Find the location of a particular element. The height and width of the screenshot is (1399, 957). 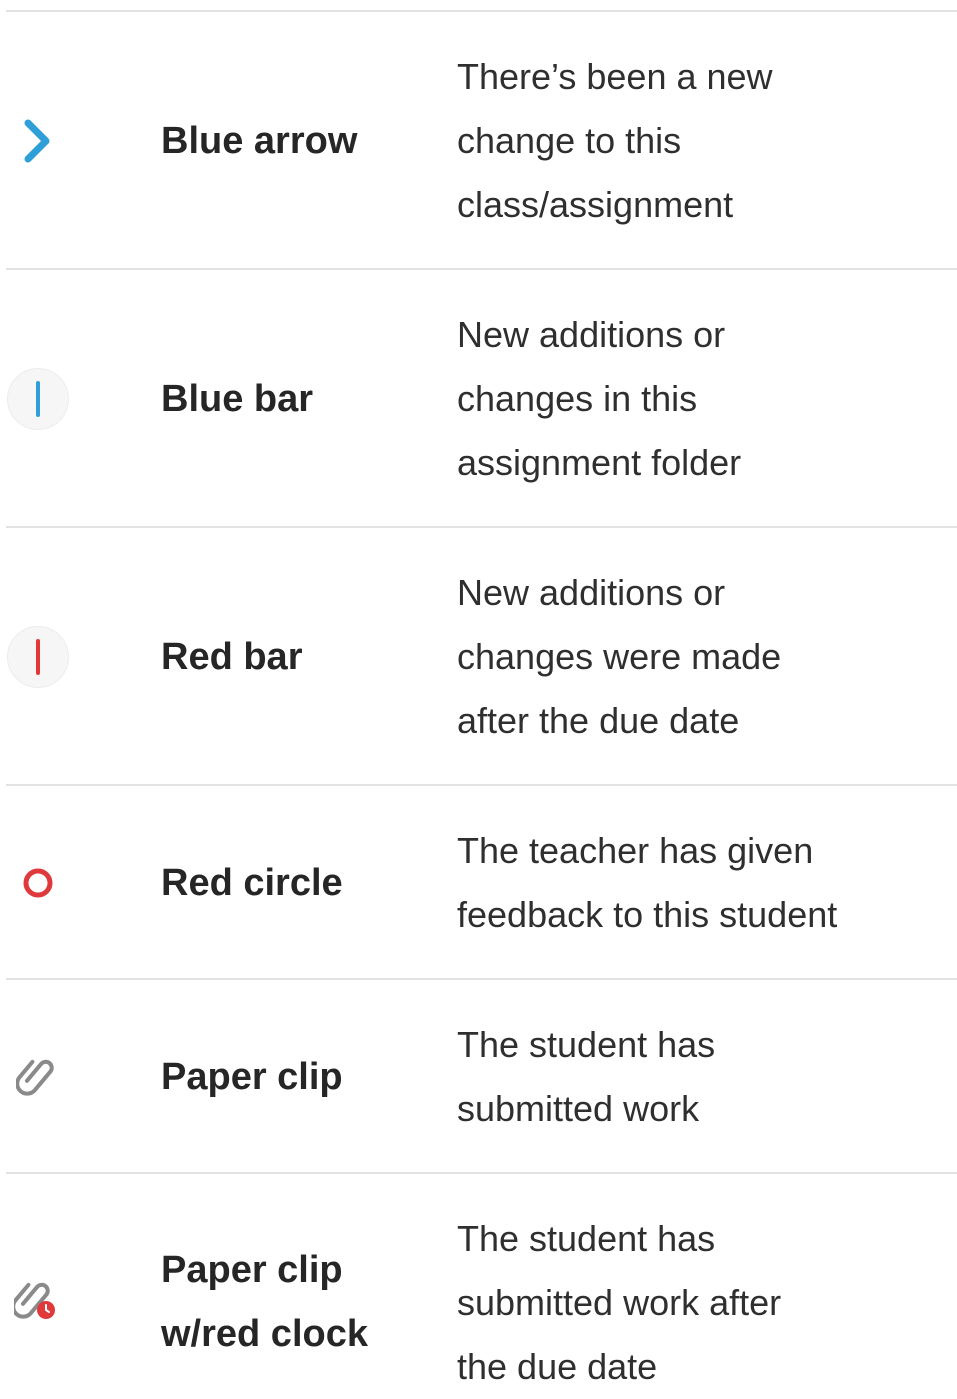

red-circle-icon is located at coordinates (38, 883).